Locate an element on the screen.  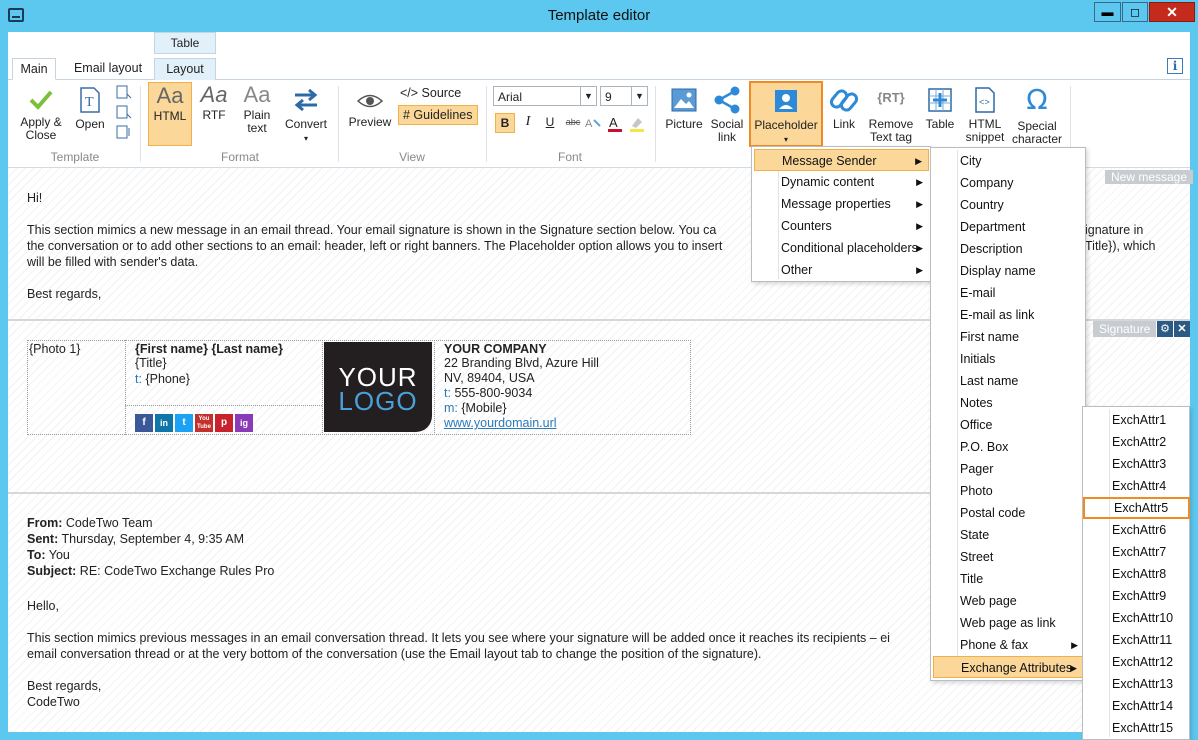
menu-item-exchattr10: ExchAttr10 is located at coordinates (1136, 618).